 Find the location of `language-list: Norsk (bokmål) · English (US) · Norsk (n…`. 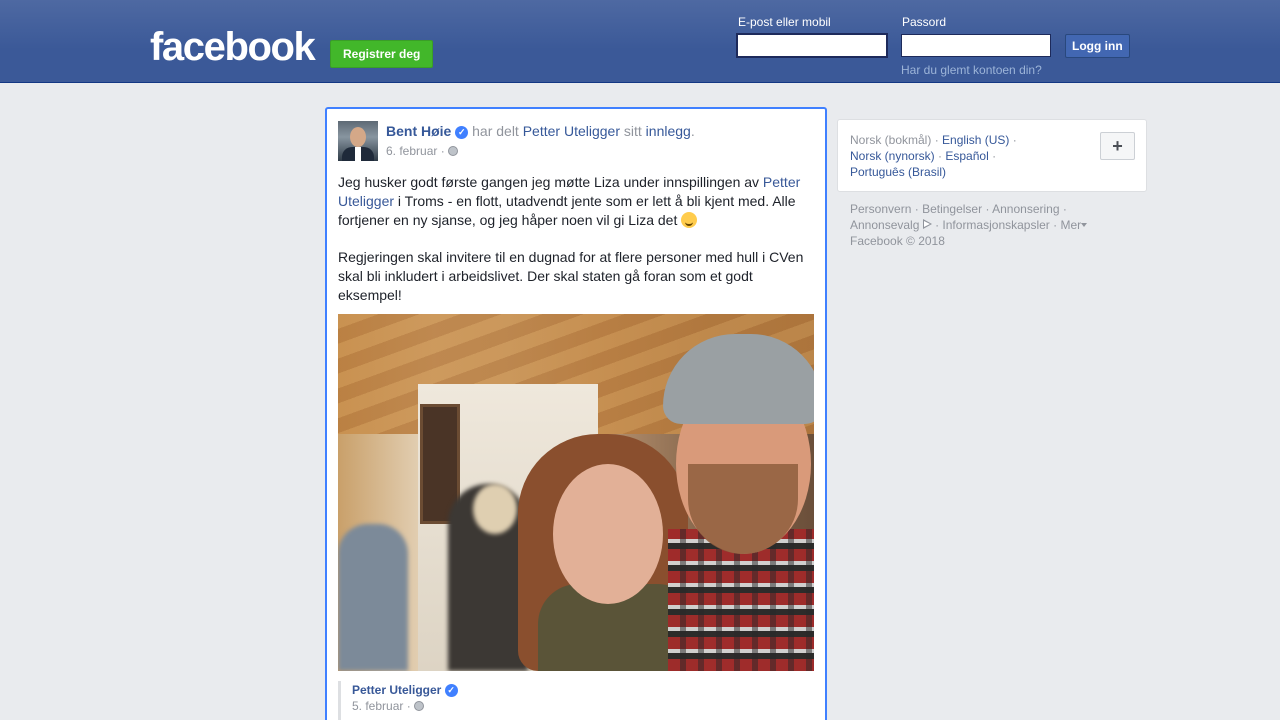

language-list: Norsk (bokmål) · English (US) · Norsk (n… is located at coordinates (970, 156).